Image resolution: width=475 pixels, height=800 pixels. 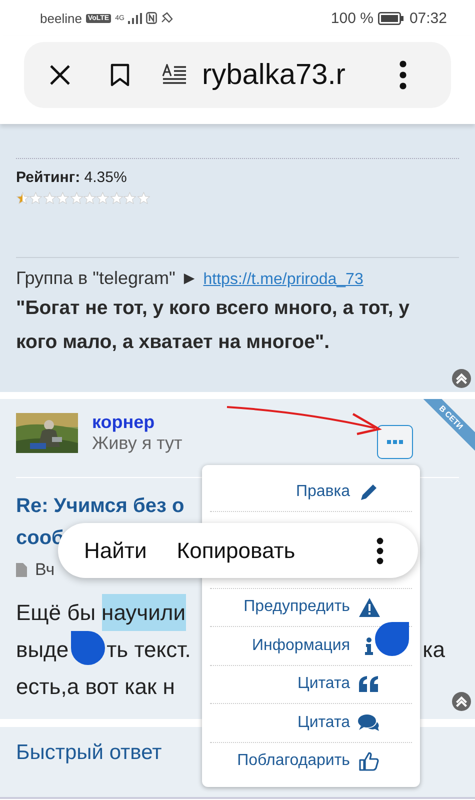 What do you see at coordinates (115, 551) in the screenshot?
I see `toolbar-action: Найти` at bounding box center [115, 551].